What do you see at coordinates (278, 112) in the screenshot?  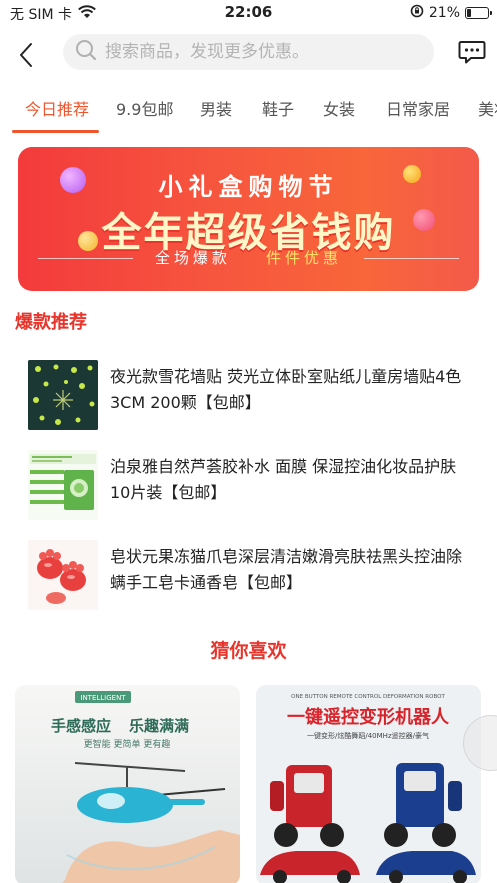 I see `tab-shoes: 鞋子` at bounding box center [278, 112].